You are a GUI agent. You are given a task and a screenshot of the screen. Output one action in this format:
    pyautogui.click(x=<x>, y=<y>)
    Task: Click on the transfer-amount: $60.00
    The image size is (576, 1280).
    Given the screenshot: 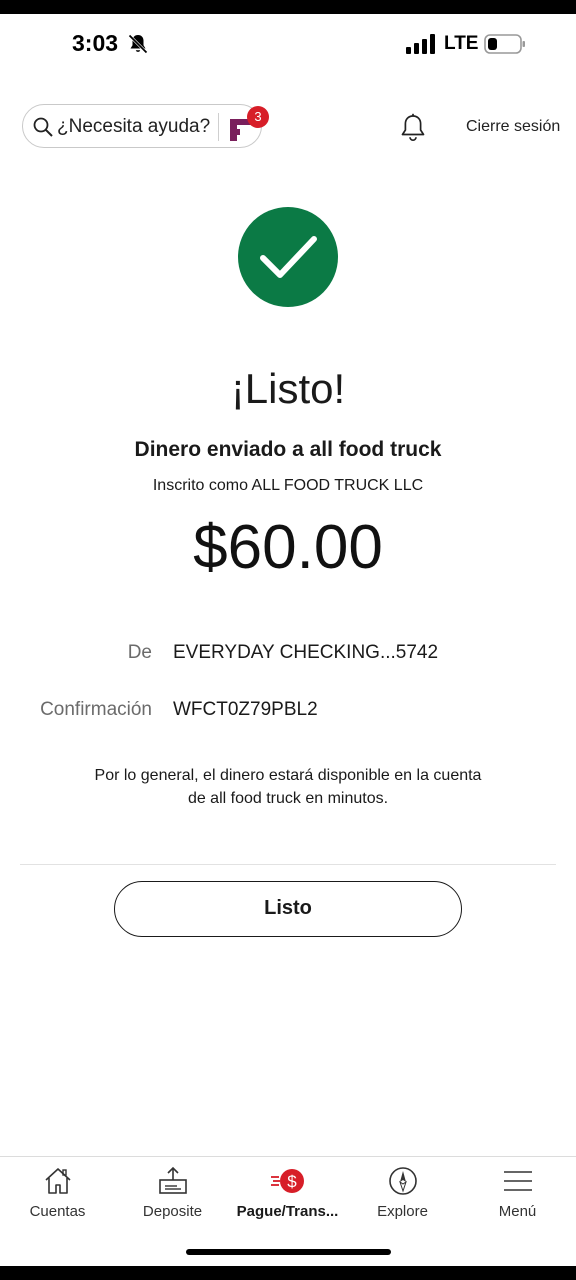 What is the action you would take?
    pyautogui.click(x=288, y=547)
    